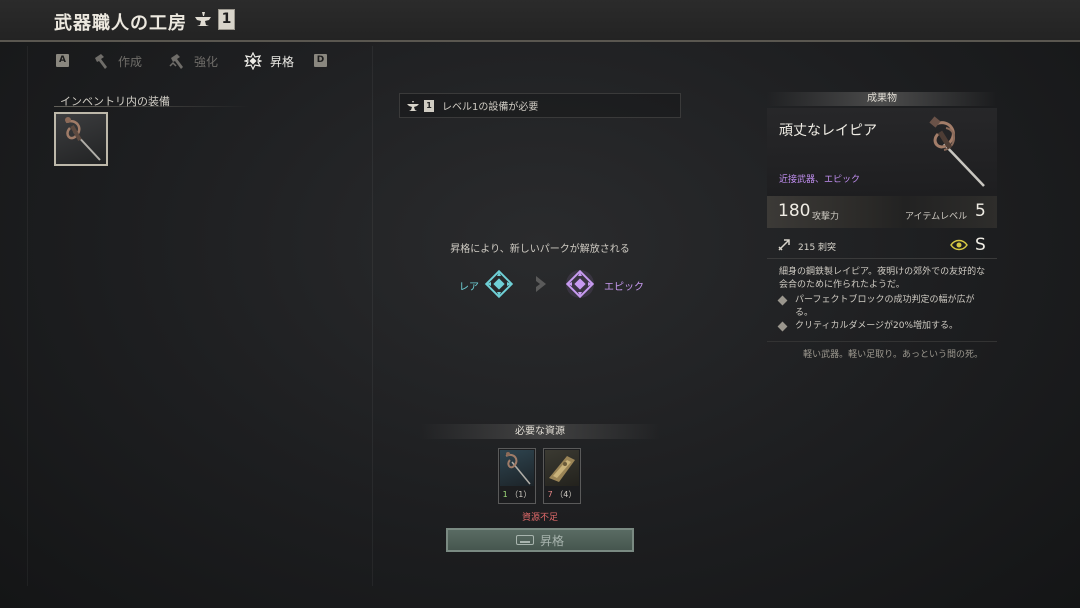 The image size is (1080, 608). I want to click on result-header: 成果物, so click(882, 99).